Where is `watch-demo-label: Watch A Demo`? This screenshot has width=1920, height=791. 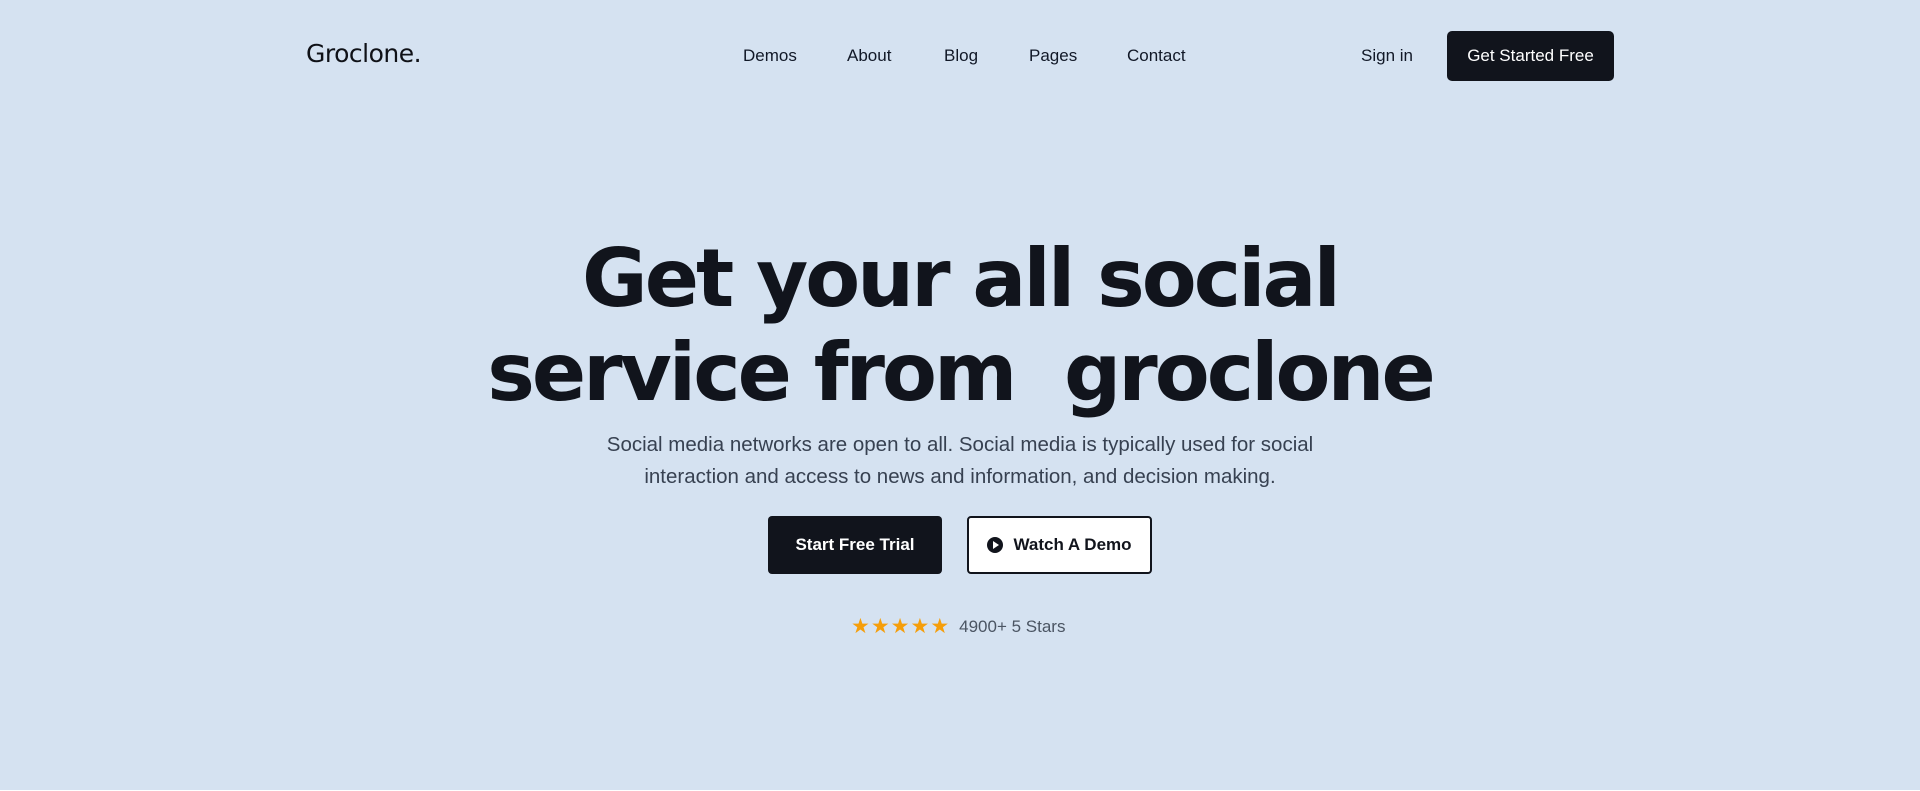 watch-demo-label: Watch A Demo is located at coordinates (1072, 544).